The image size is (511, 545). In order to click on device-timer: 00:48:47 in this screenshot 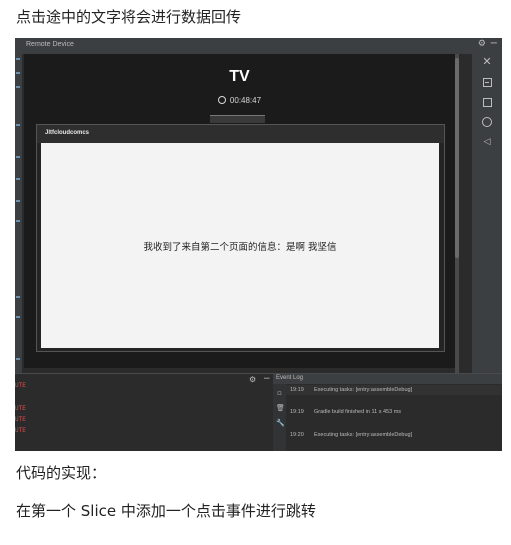, I will do `click(239, 100)`.